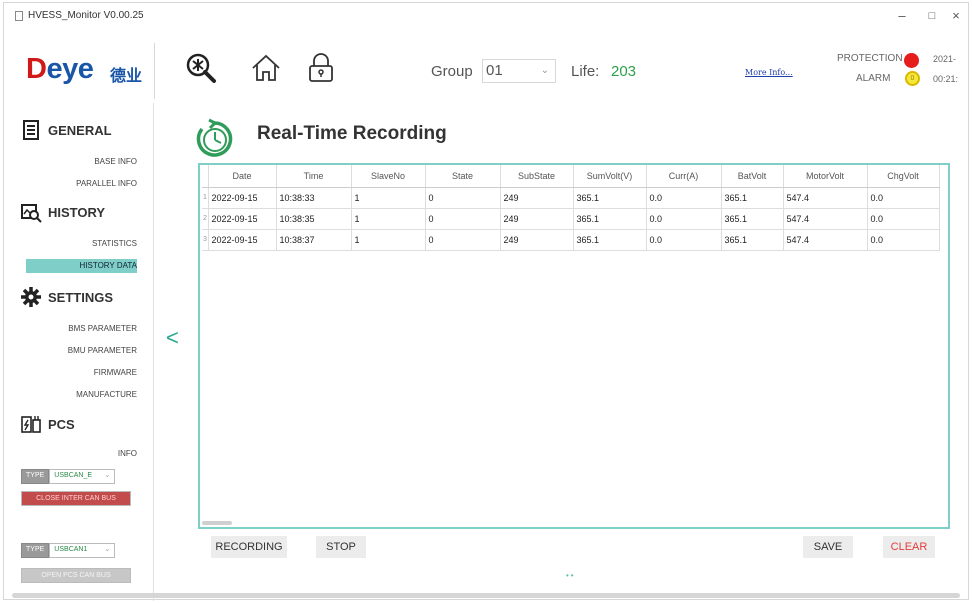 The image size is (972, 603). Describe the element at coordinates (73, 475) in the screenshot. I see `type-value-text: USBCAN_E` at that location.